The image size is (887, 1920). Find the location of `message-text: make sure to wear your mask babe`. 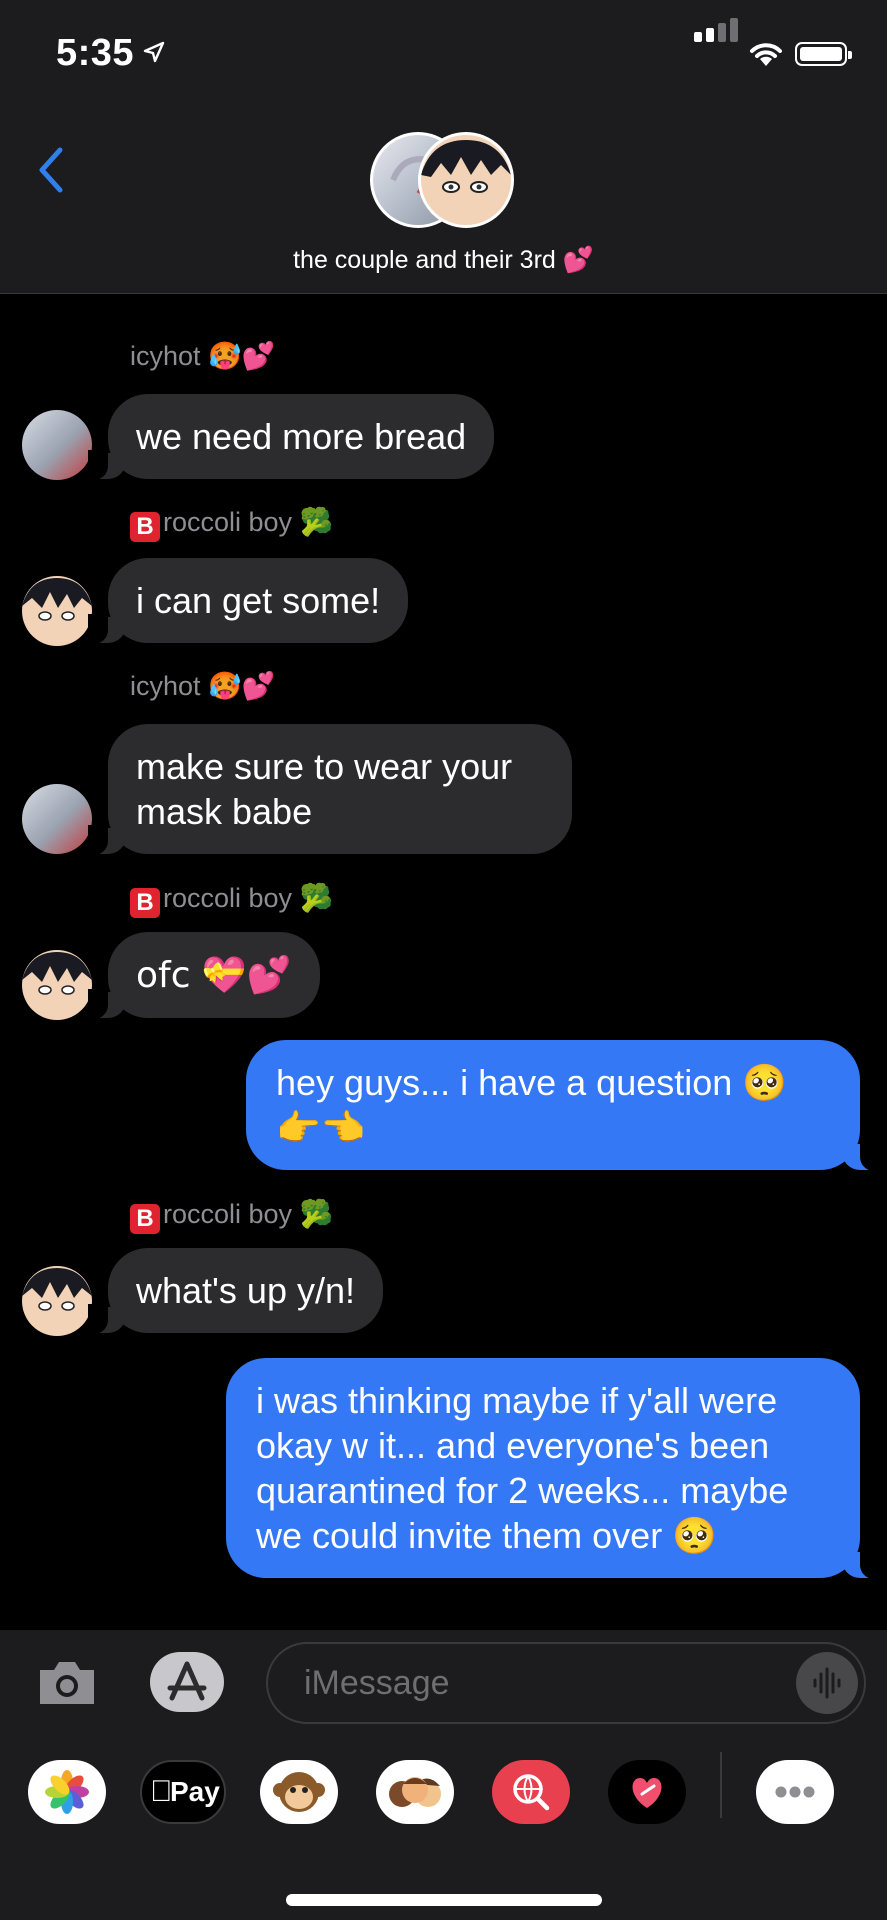

message-text: make sure to wear your mask babe is located at coordinates (324, 789).